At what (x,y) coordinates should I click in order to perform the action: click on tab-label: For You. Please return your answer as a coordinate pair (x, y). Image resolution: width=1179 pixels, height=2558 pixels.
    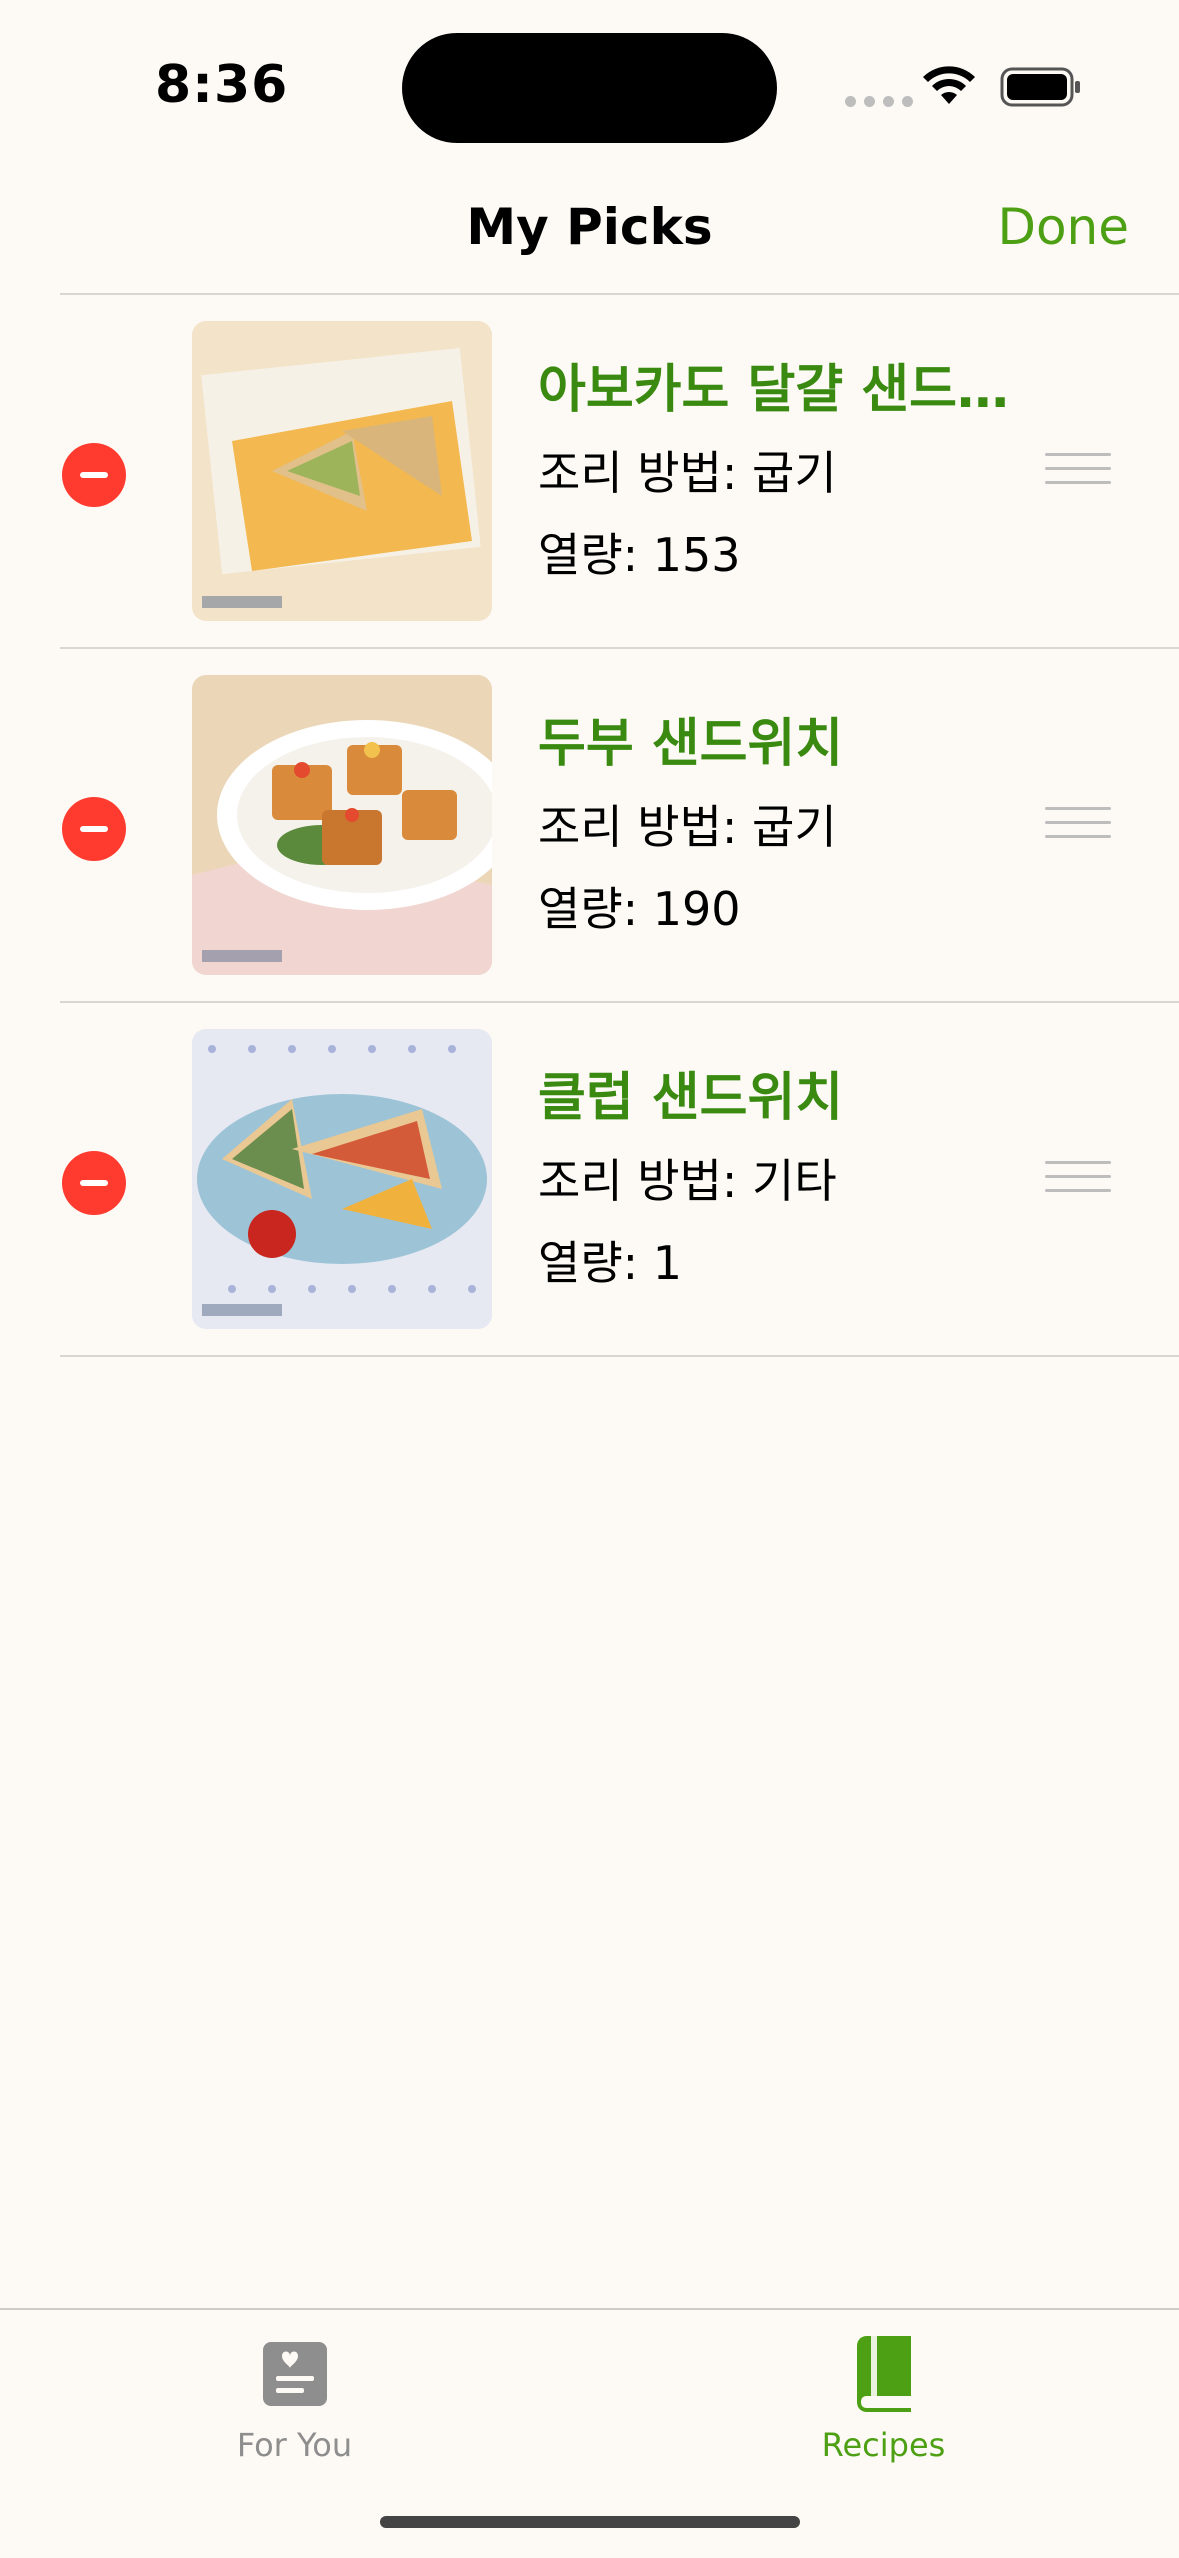
    Looking at the image, I should click on (294, 2445).